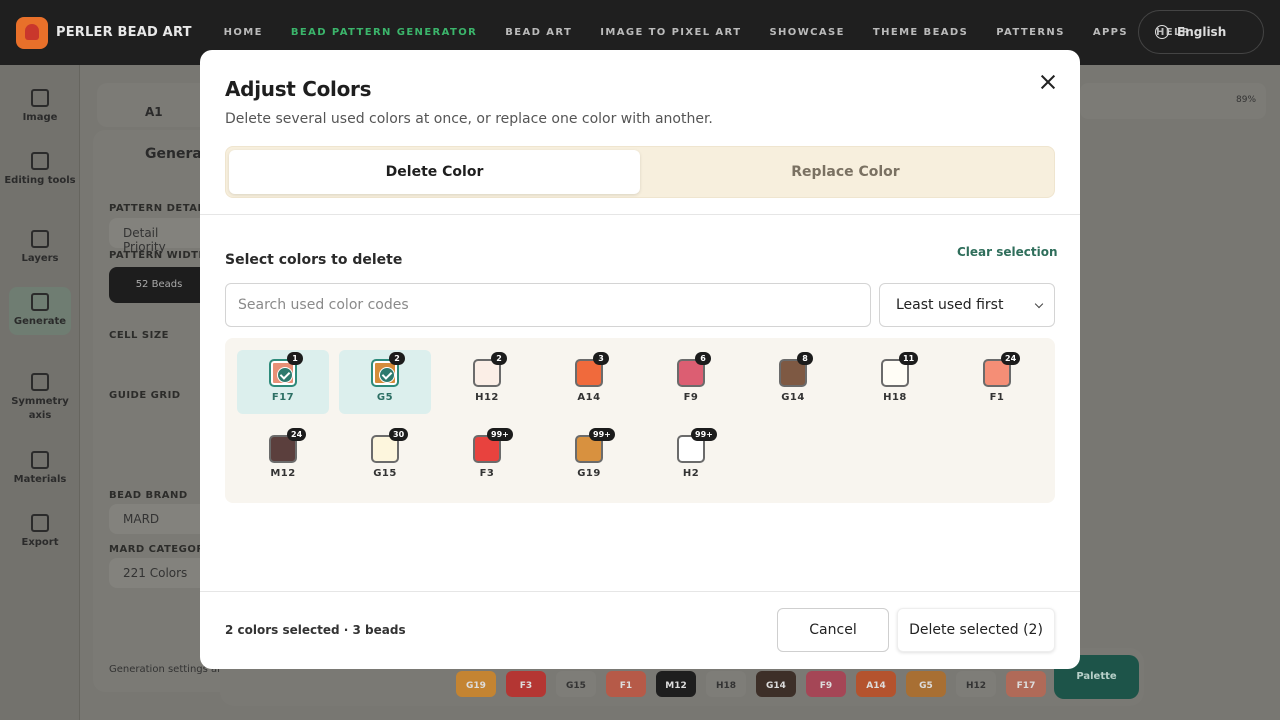 This screenshot has width=1280, height=720. I want to click on bottom-chip: G5, so click(926, 684).